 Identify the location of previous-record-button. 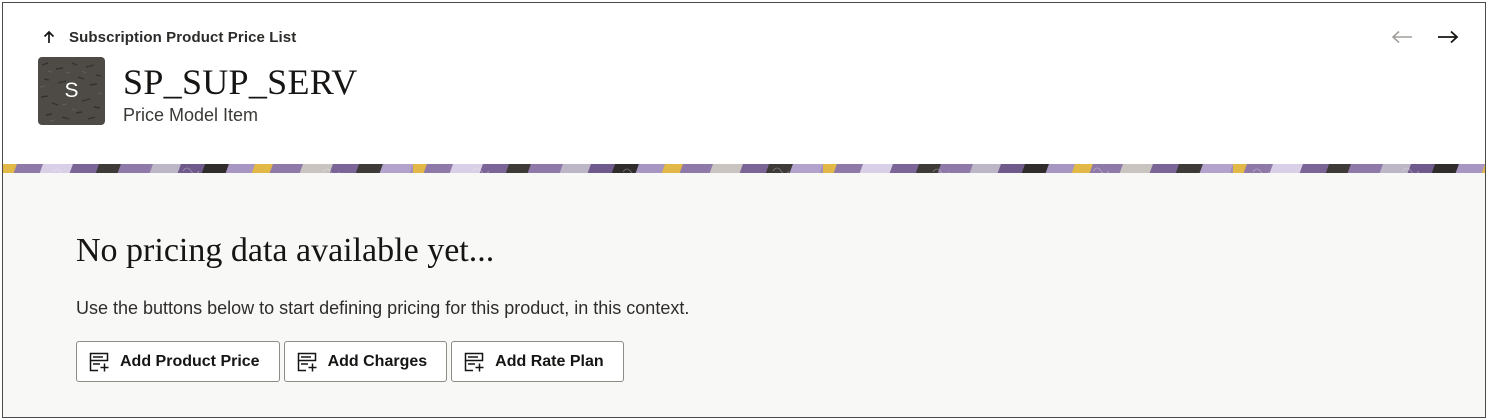
(1402, 37).